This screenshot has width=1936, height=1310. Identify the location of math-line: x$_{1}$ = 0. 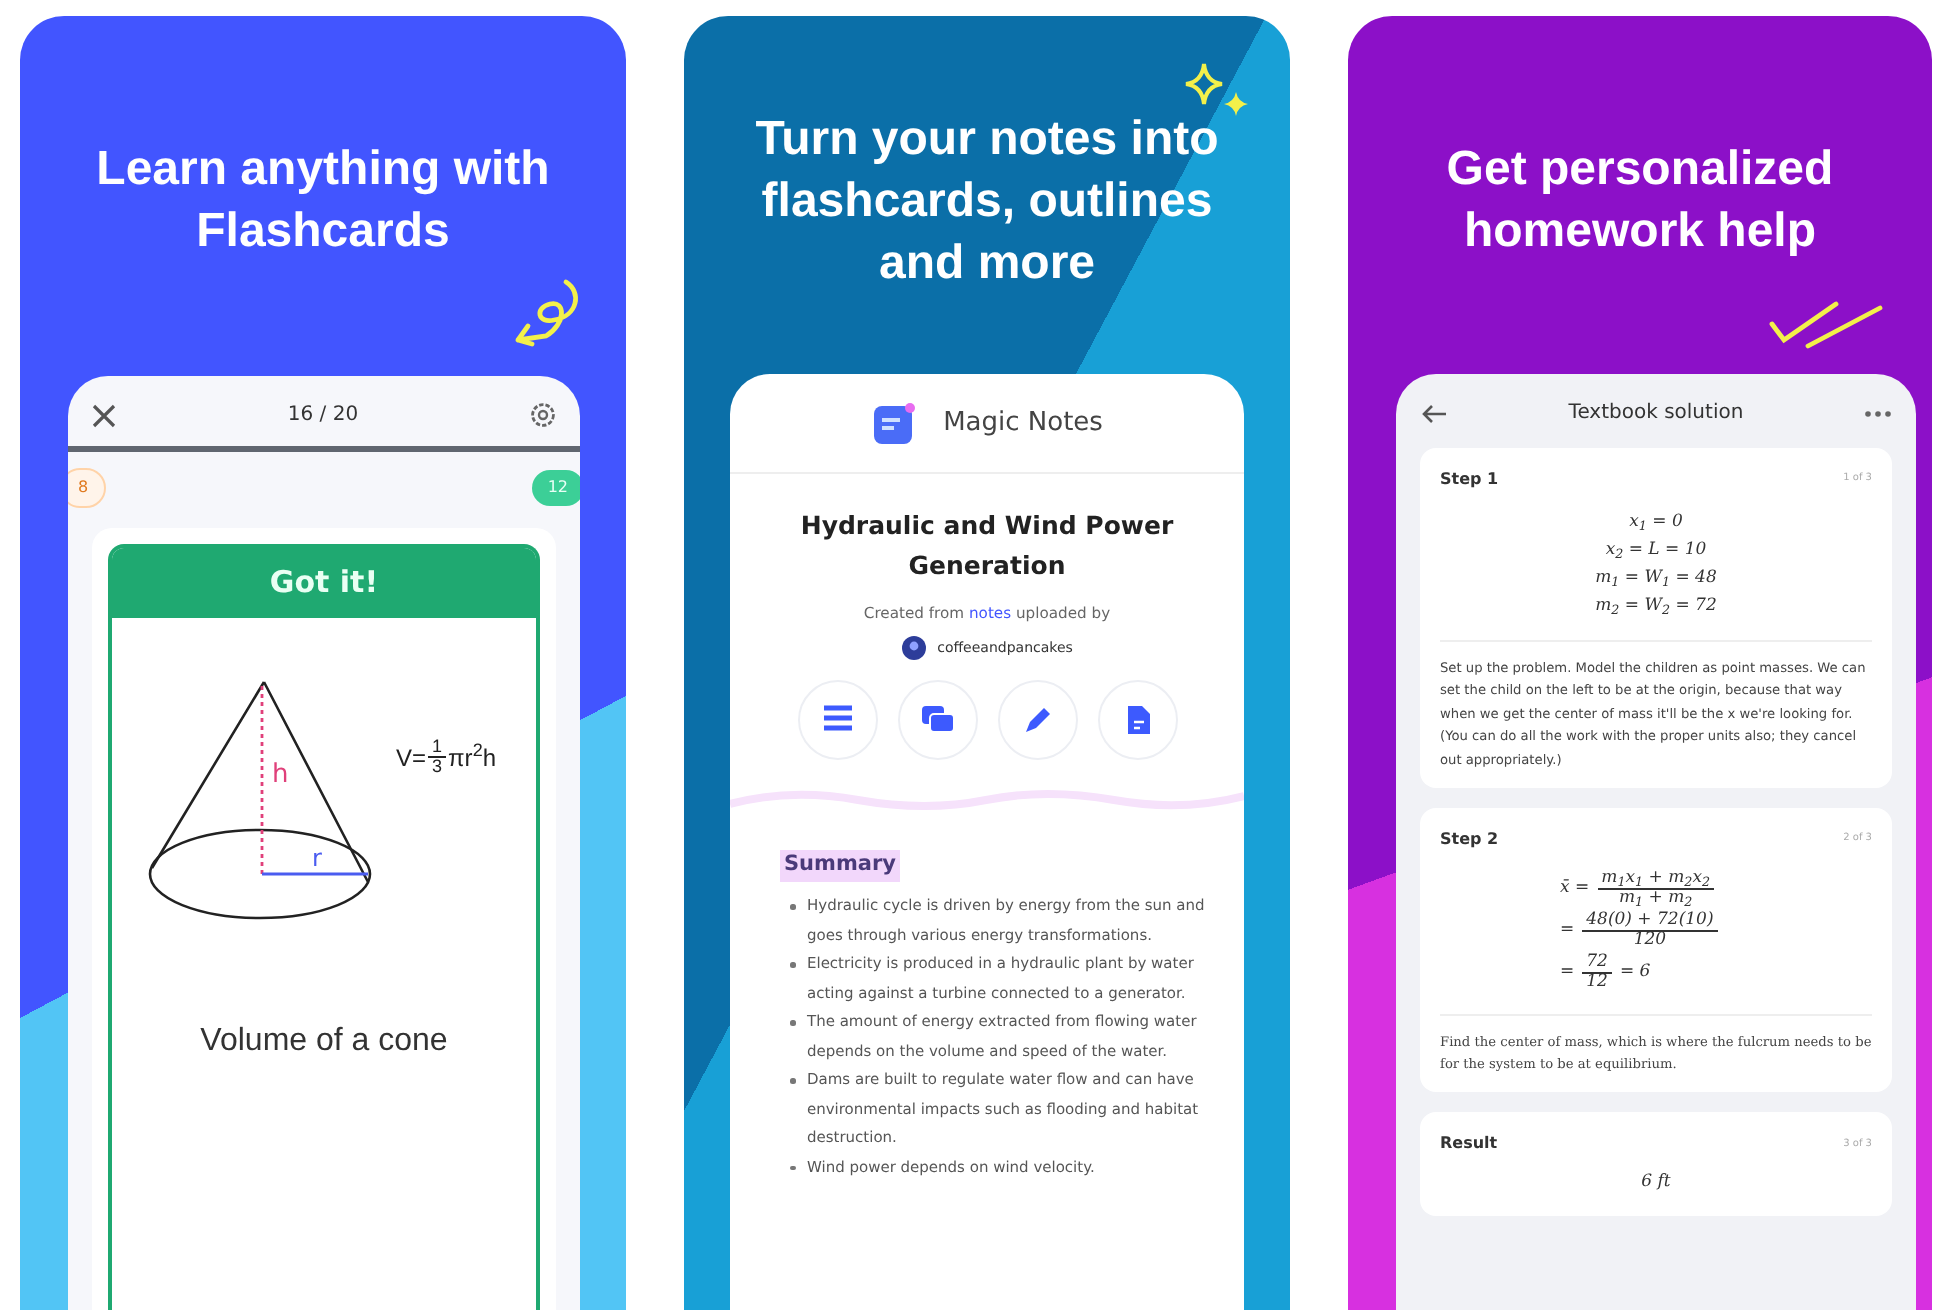
(1656, 523).